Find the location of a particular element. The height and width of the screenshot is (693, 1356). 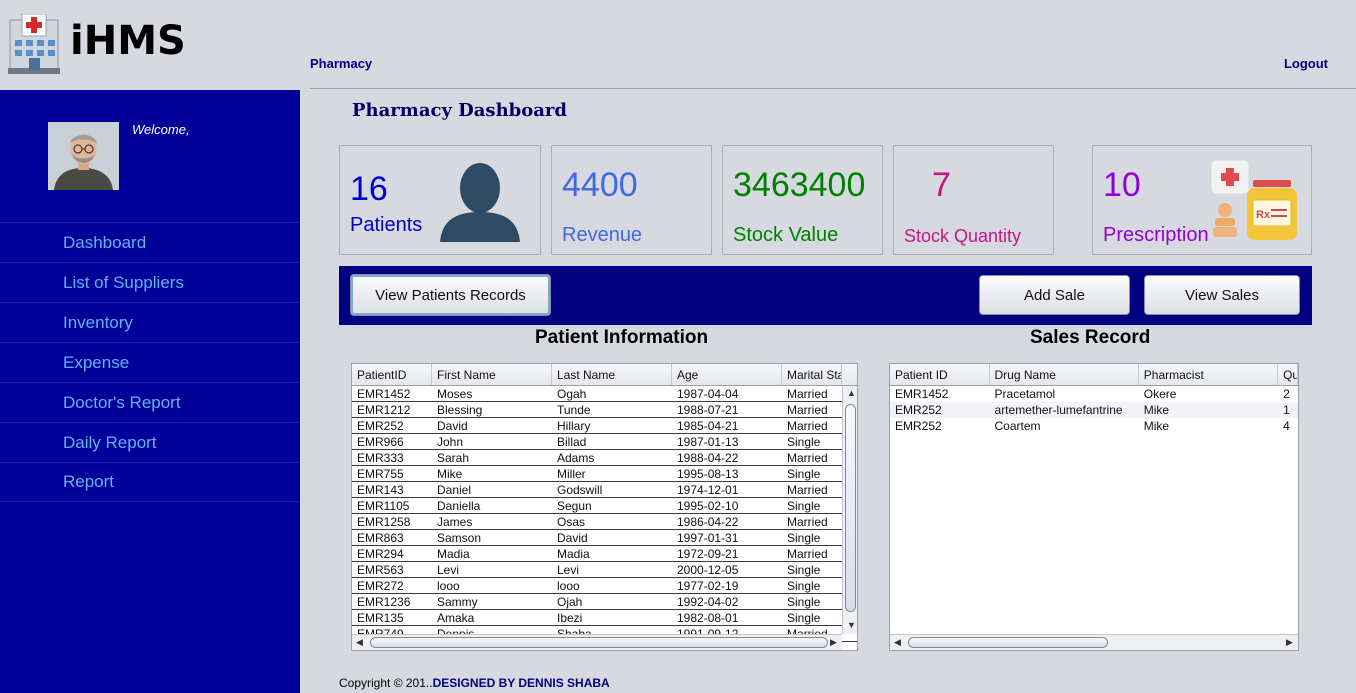

sidebar-item-doctors-report: Doctor's Report is located at coordinates (150, 402).